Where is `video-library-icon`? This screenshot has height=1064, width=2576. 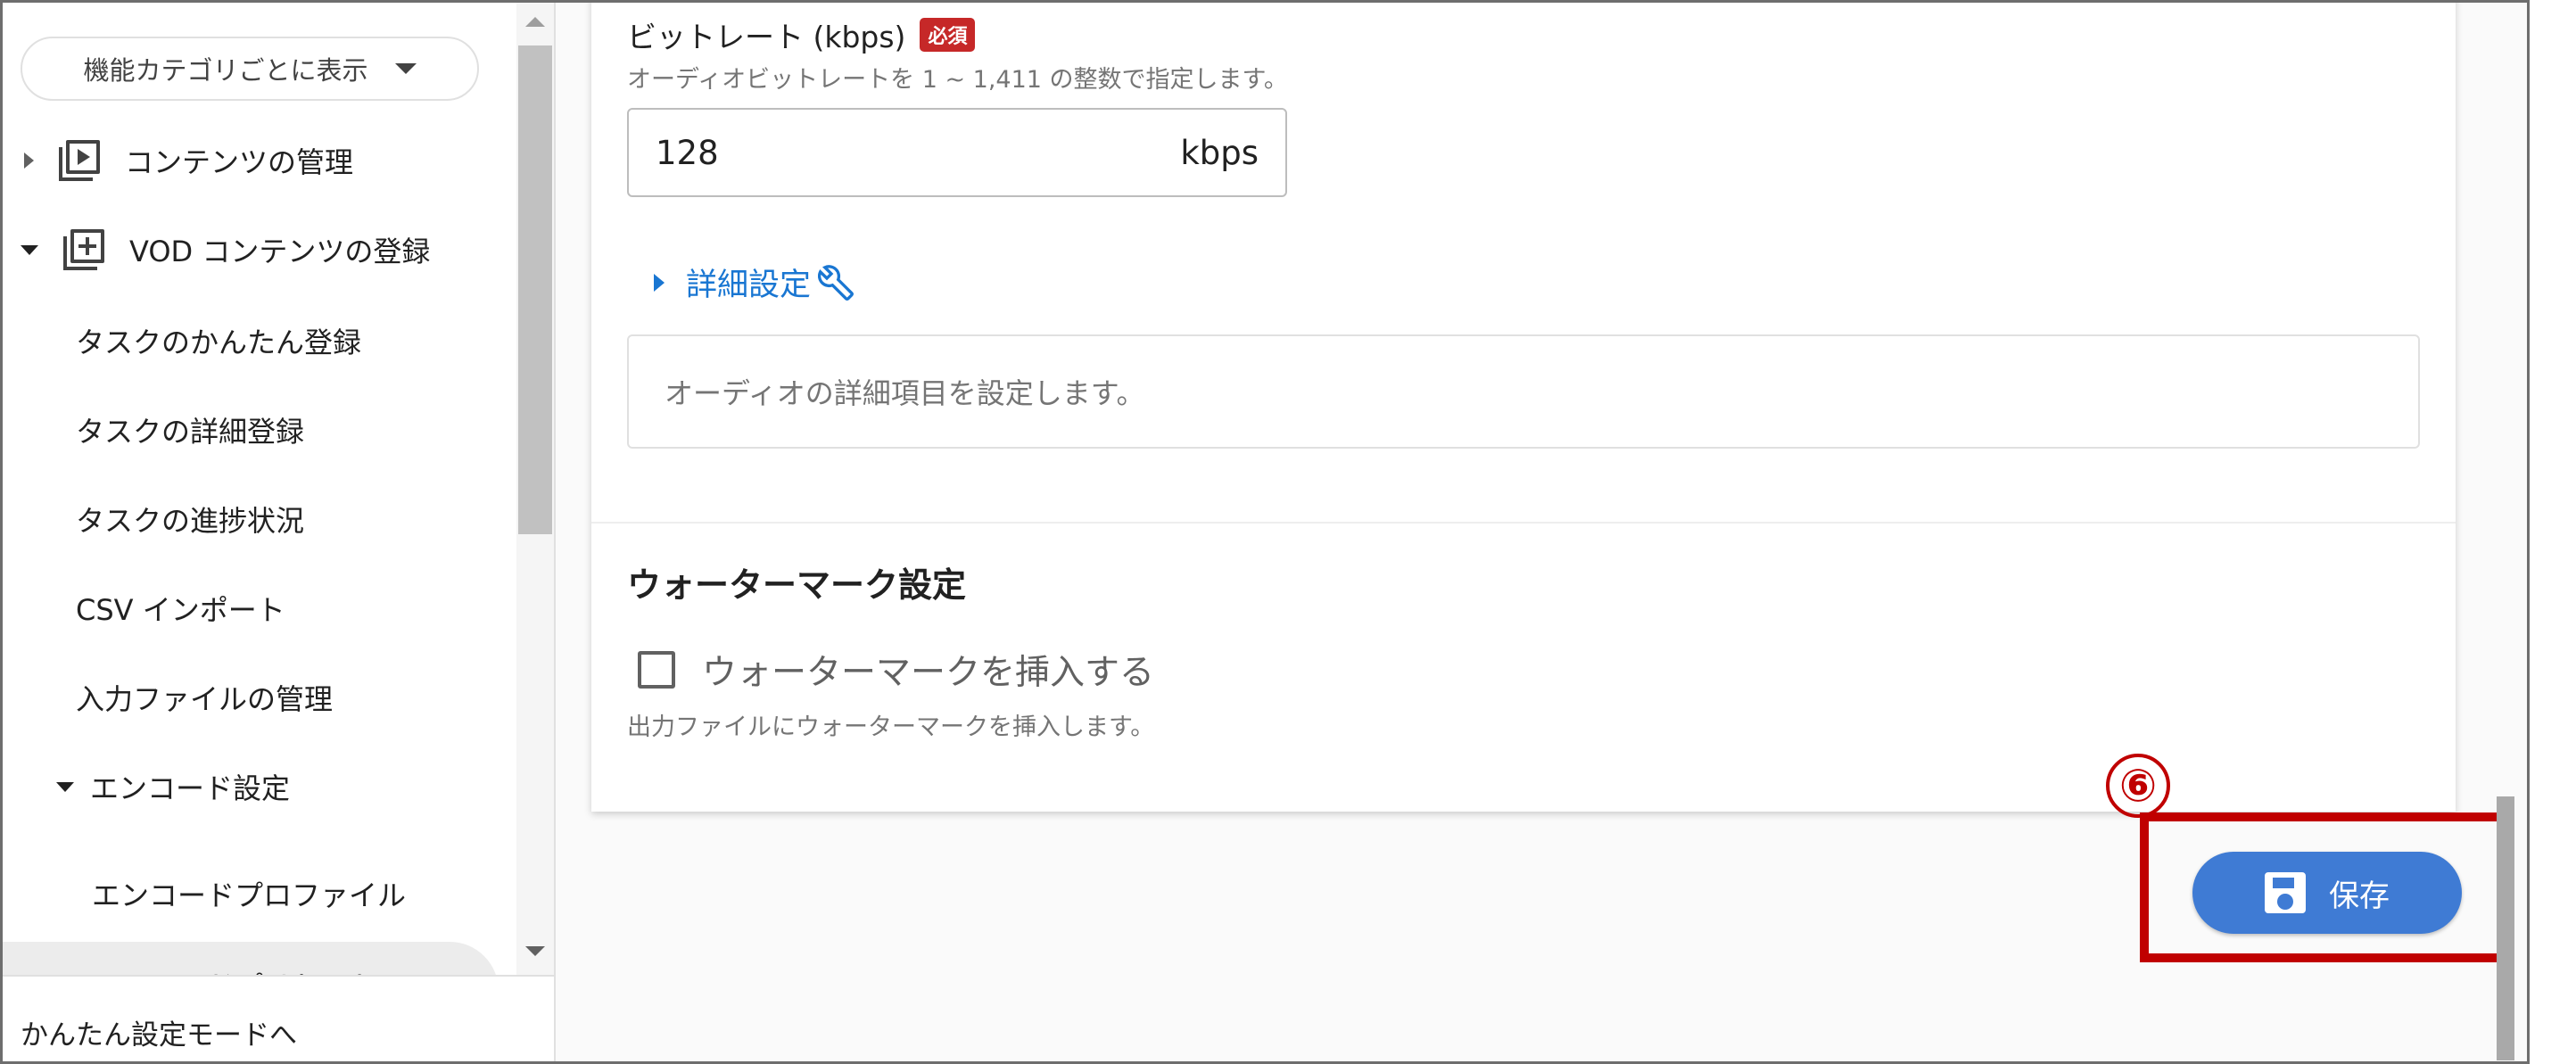
video-library-icon is located at coordinates (79, 161).